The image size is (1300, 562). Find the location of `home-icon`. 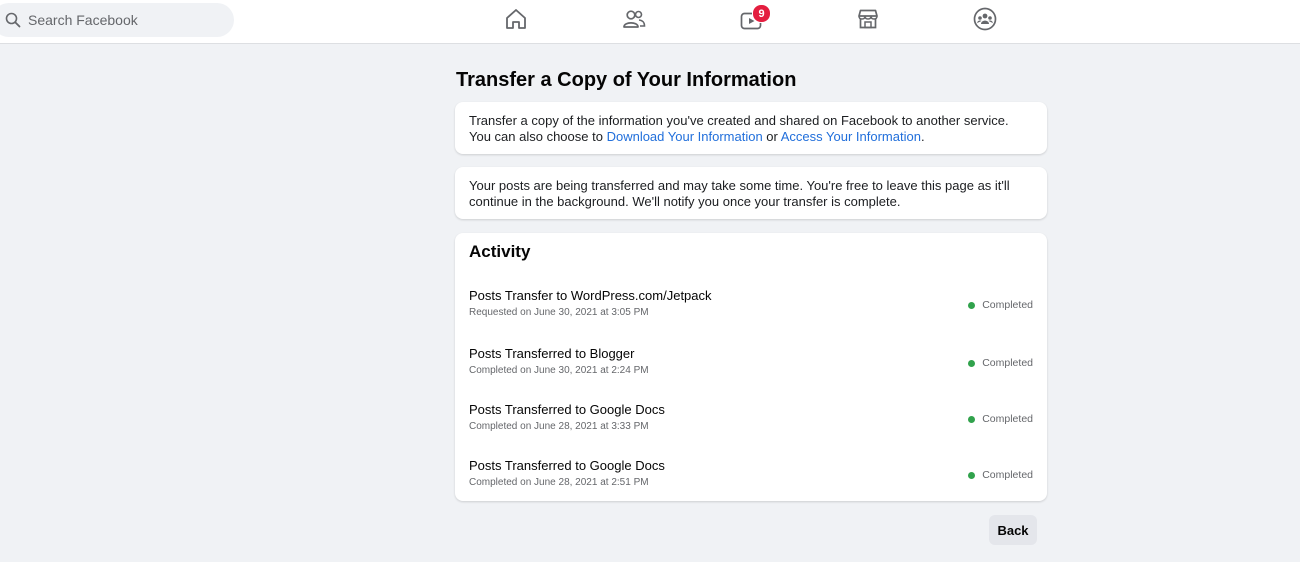

home-icon is located at coordinates (516, 21).